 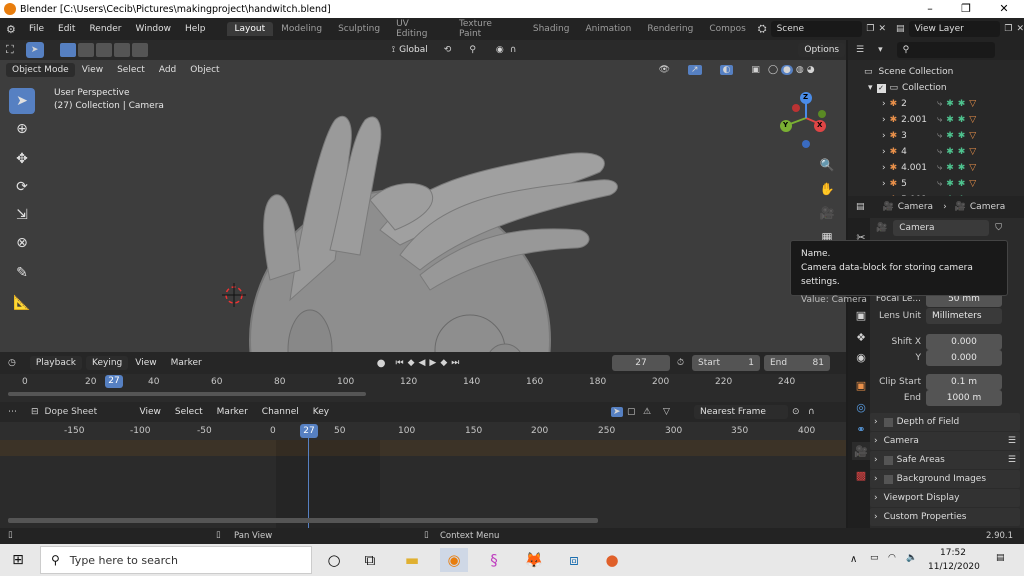 I want to click on gizmo-toggle-icon: ↗, so click(x=695, y=70).